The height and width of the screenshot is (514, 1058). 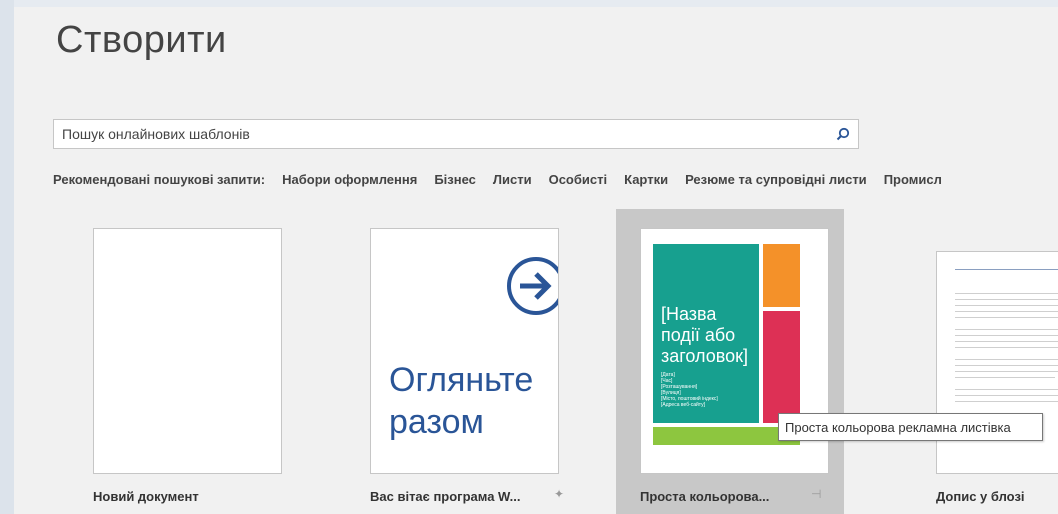 What do you see at coordinates (532, 286) in the screenshot?
I see `arrow-circle-icon` at bounding box center [532, 286].